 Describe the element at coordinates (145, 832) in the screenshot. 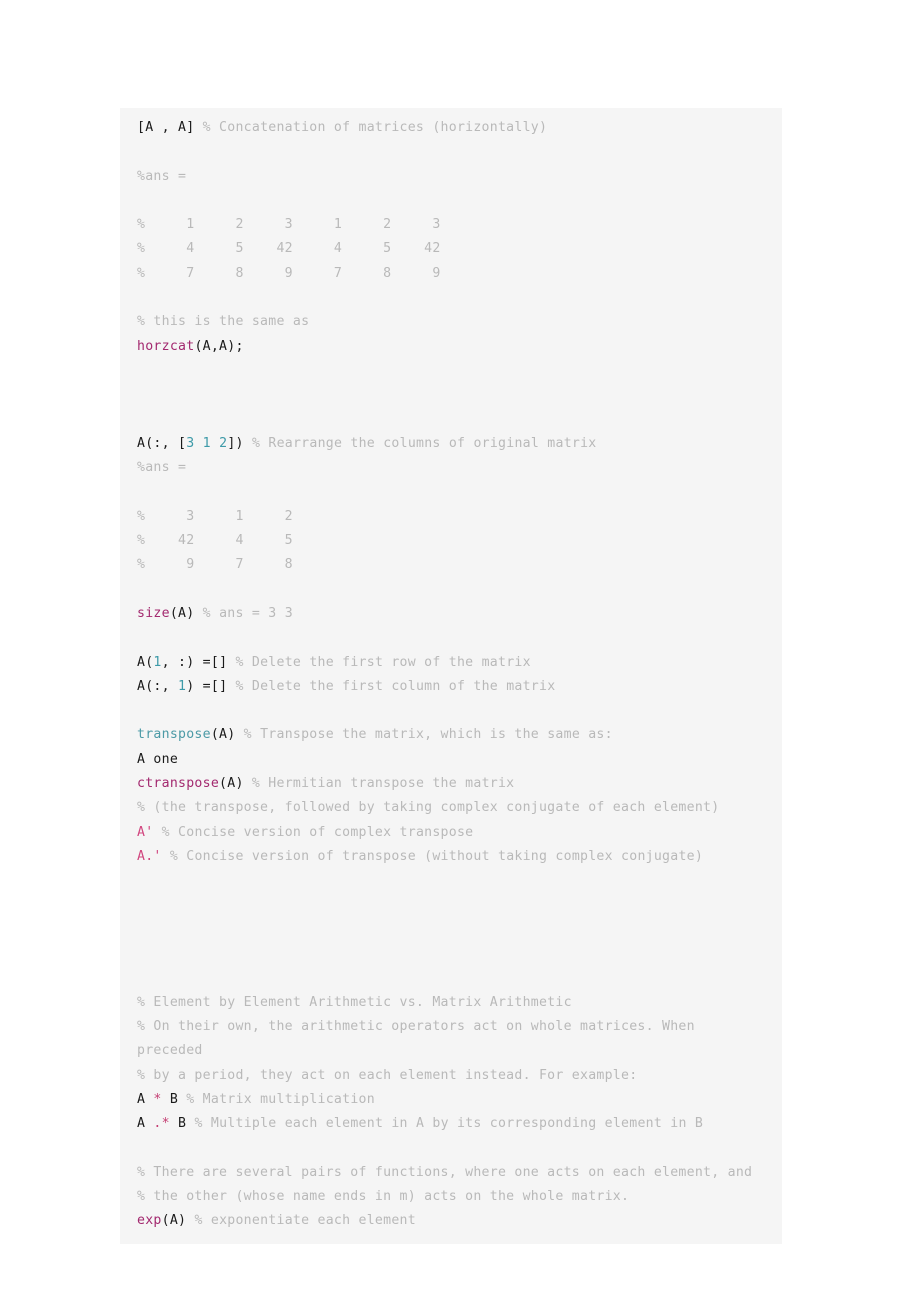

I see `code-token-string: A'` at that location.